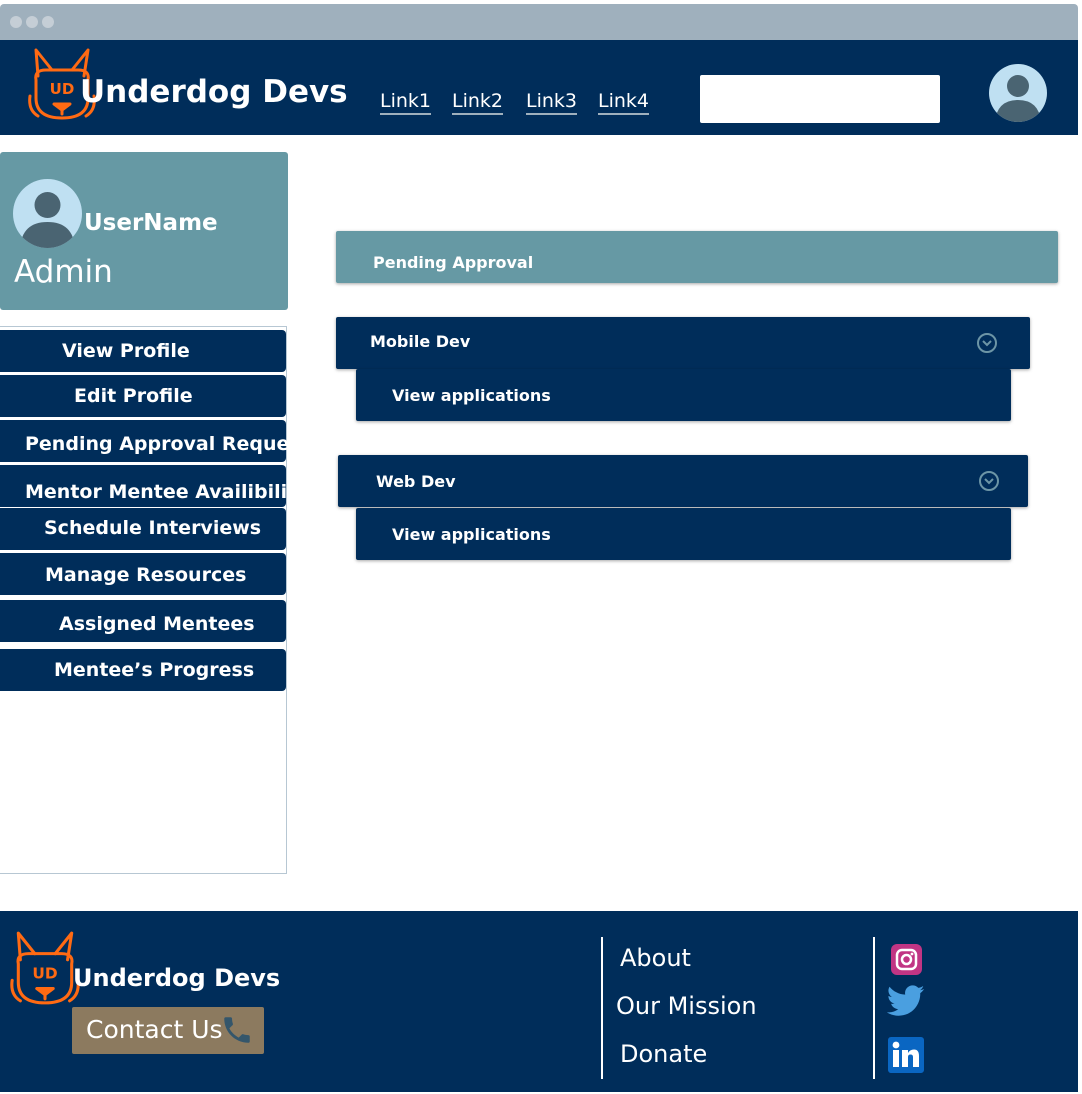  I want to click on nav-link-4: Link4, so click(623, 102).